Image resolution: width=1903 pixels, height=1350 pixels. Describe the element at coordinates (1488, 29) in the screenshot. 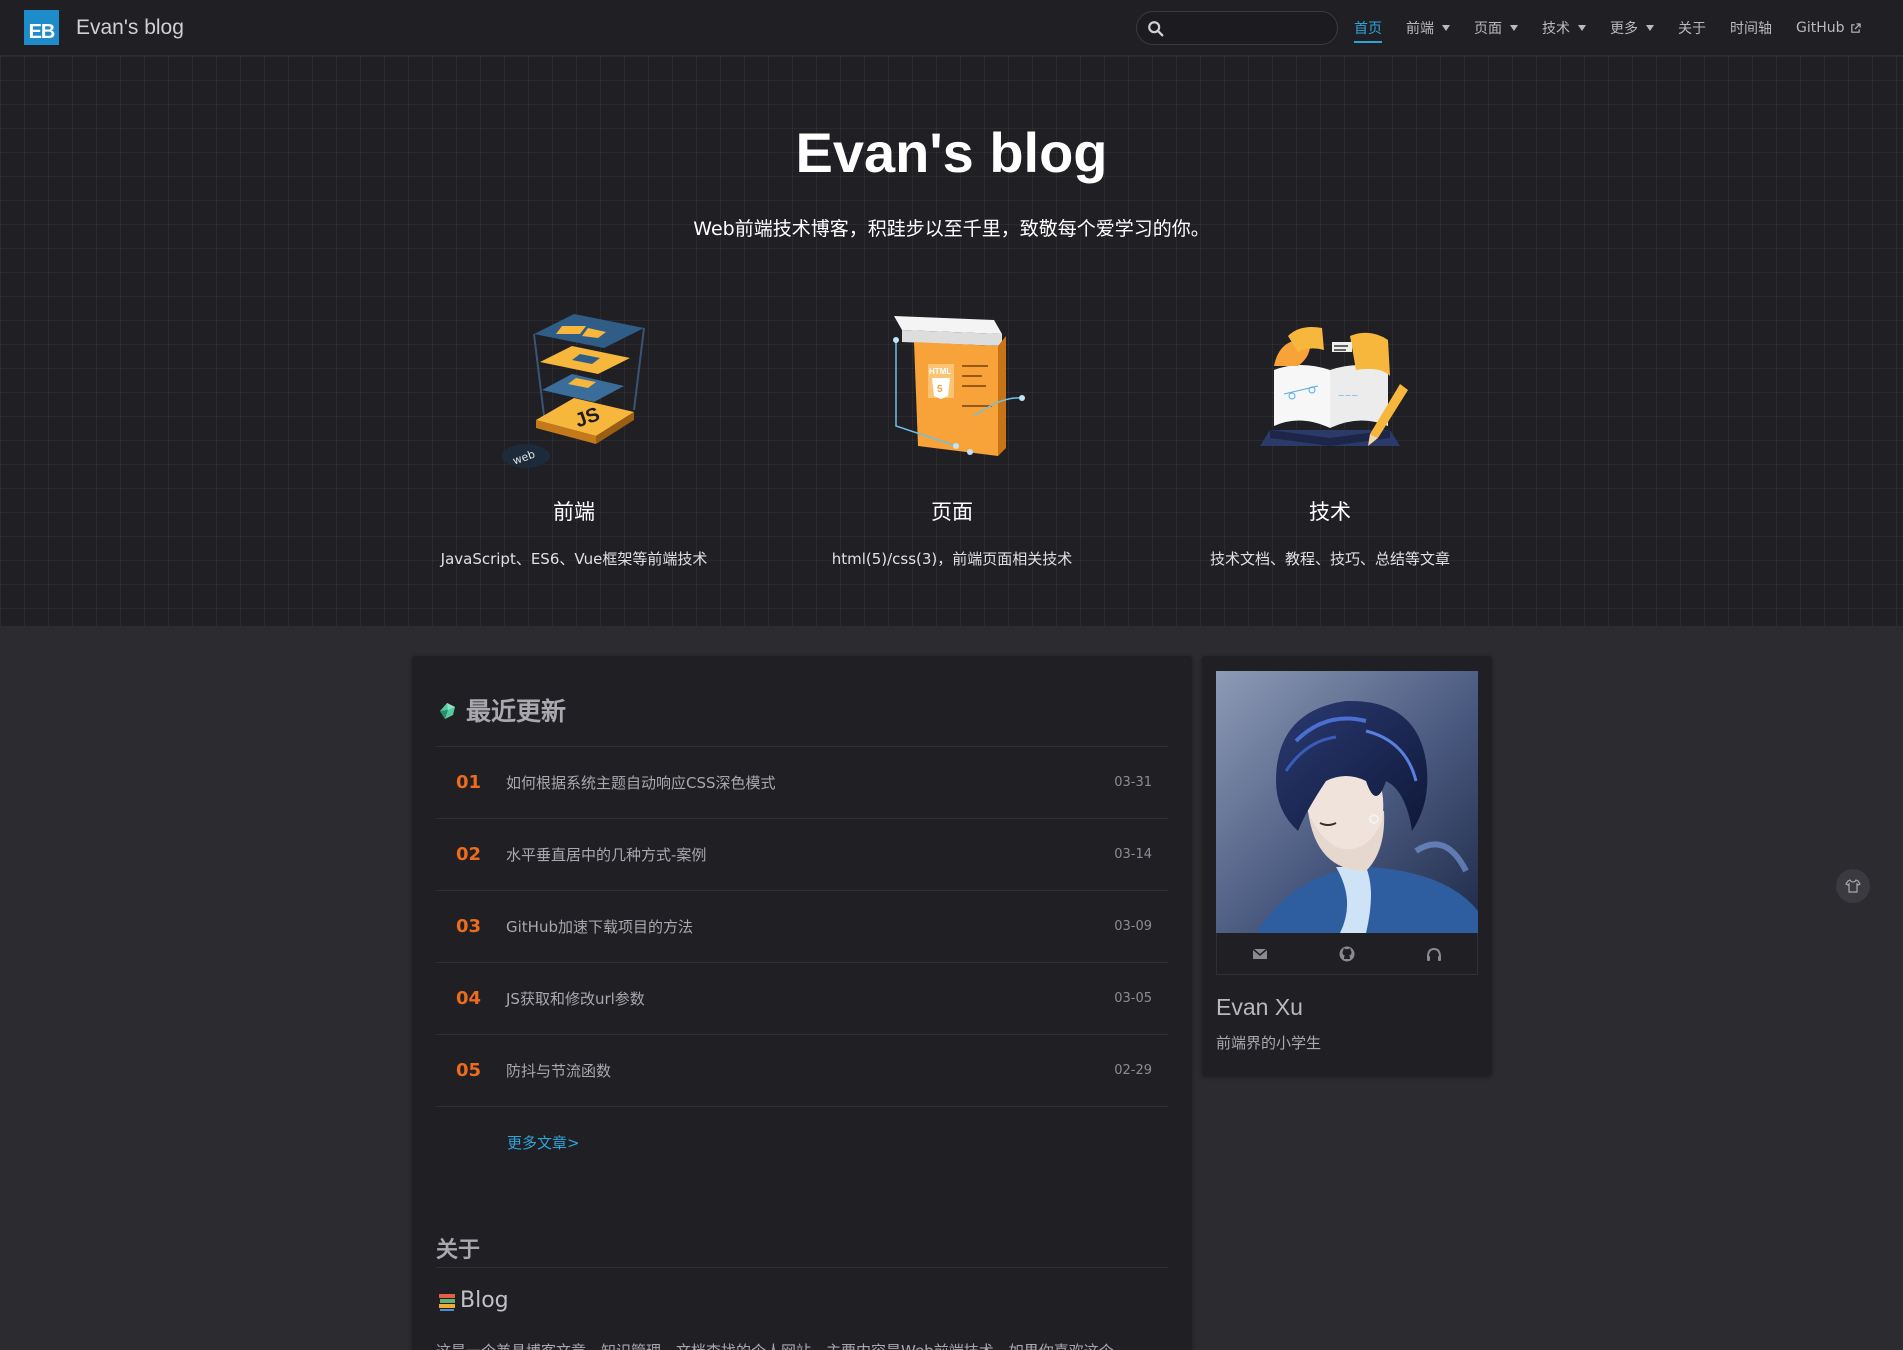

I see `nav-item-label: 页面` at that location.